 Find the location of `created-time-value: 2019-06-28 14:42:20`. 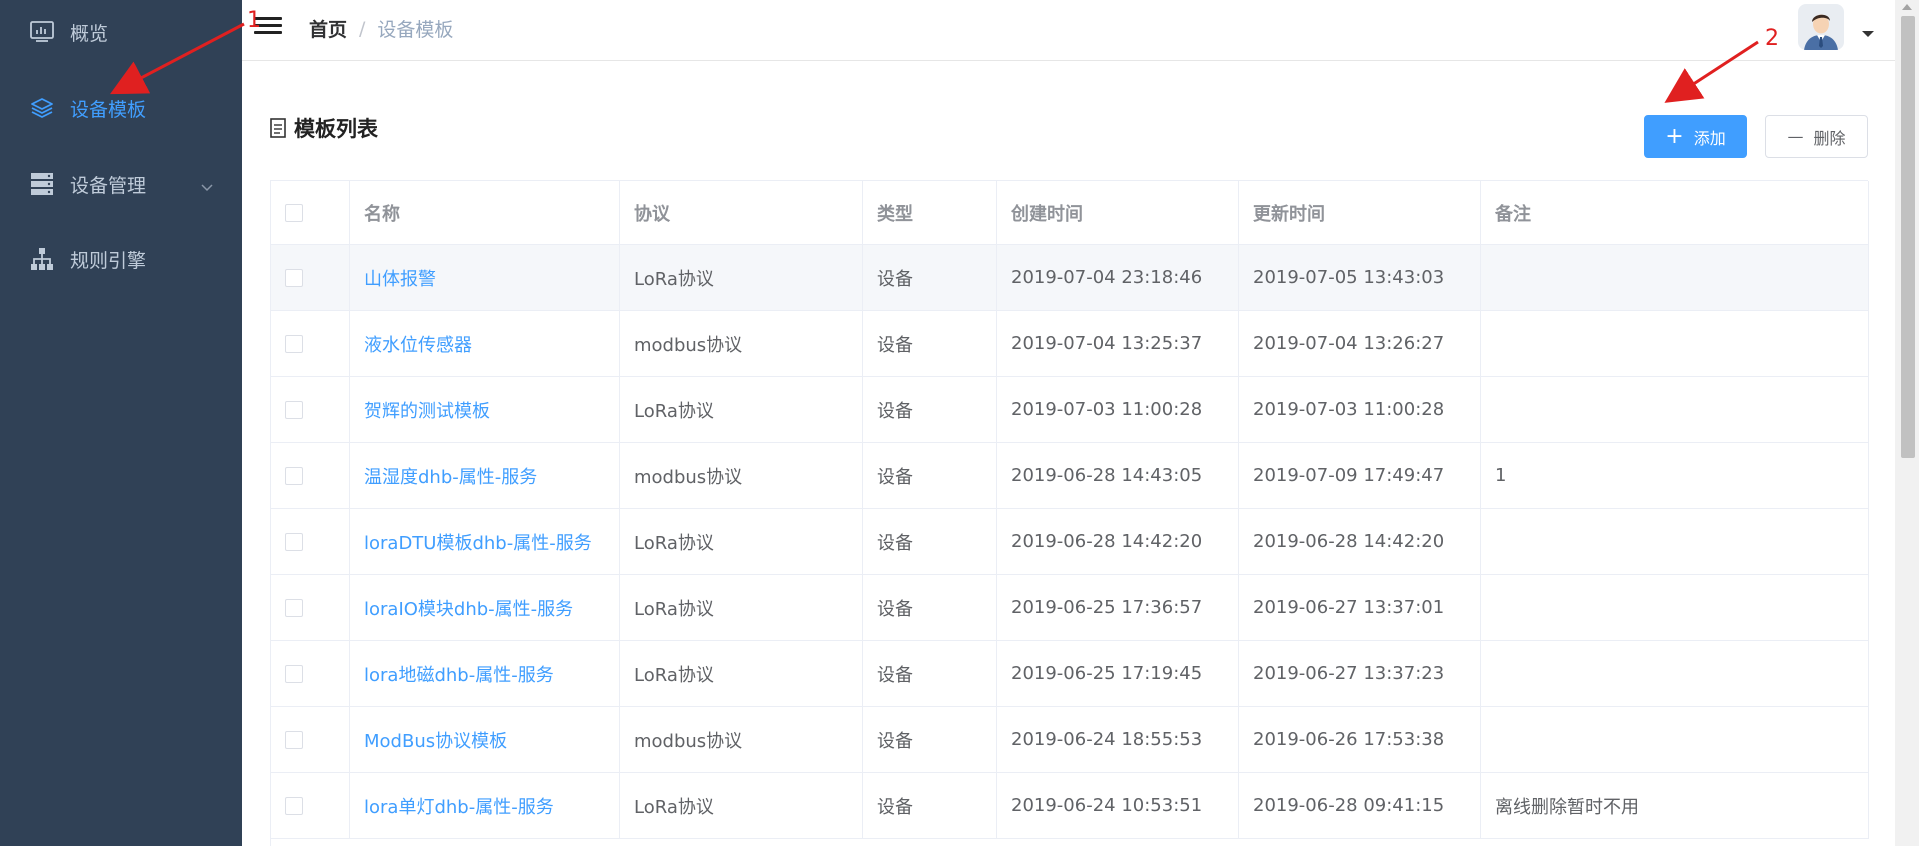

created-time-value: 2019-06-28 14:42:20 is located at coordinates (1107, 541).